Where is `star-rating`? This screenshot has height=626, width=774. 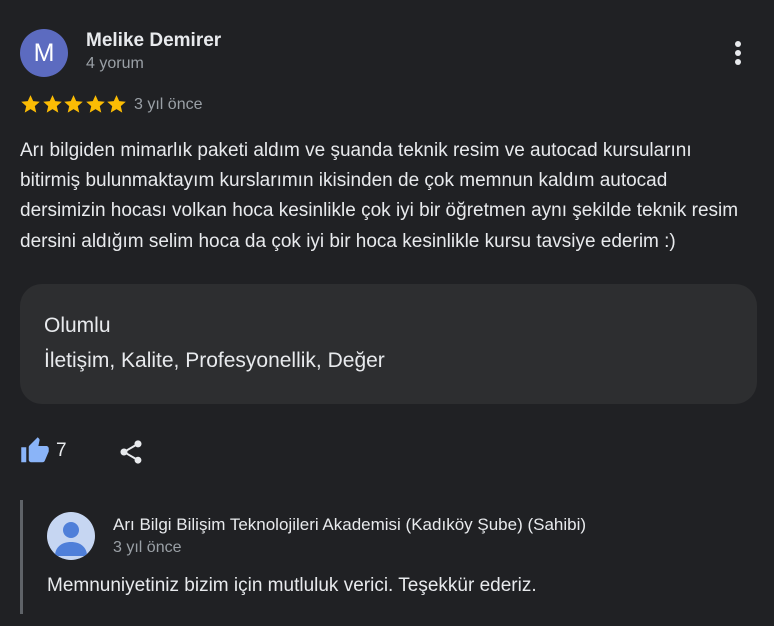 star-rating is located at coordinates (74, 104).